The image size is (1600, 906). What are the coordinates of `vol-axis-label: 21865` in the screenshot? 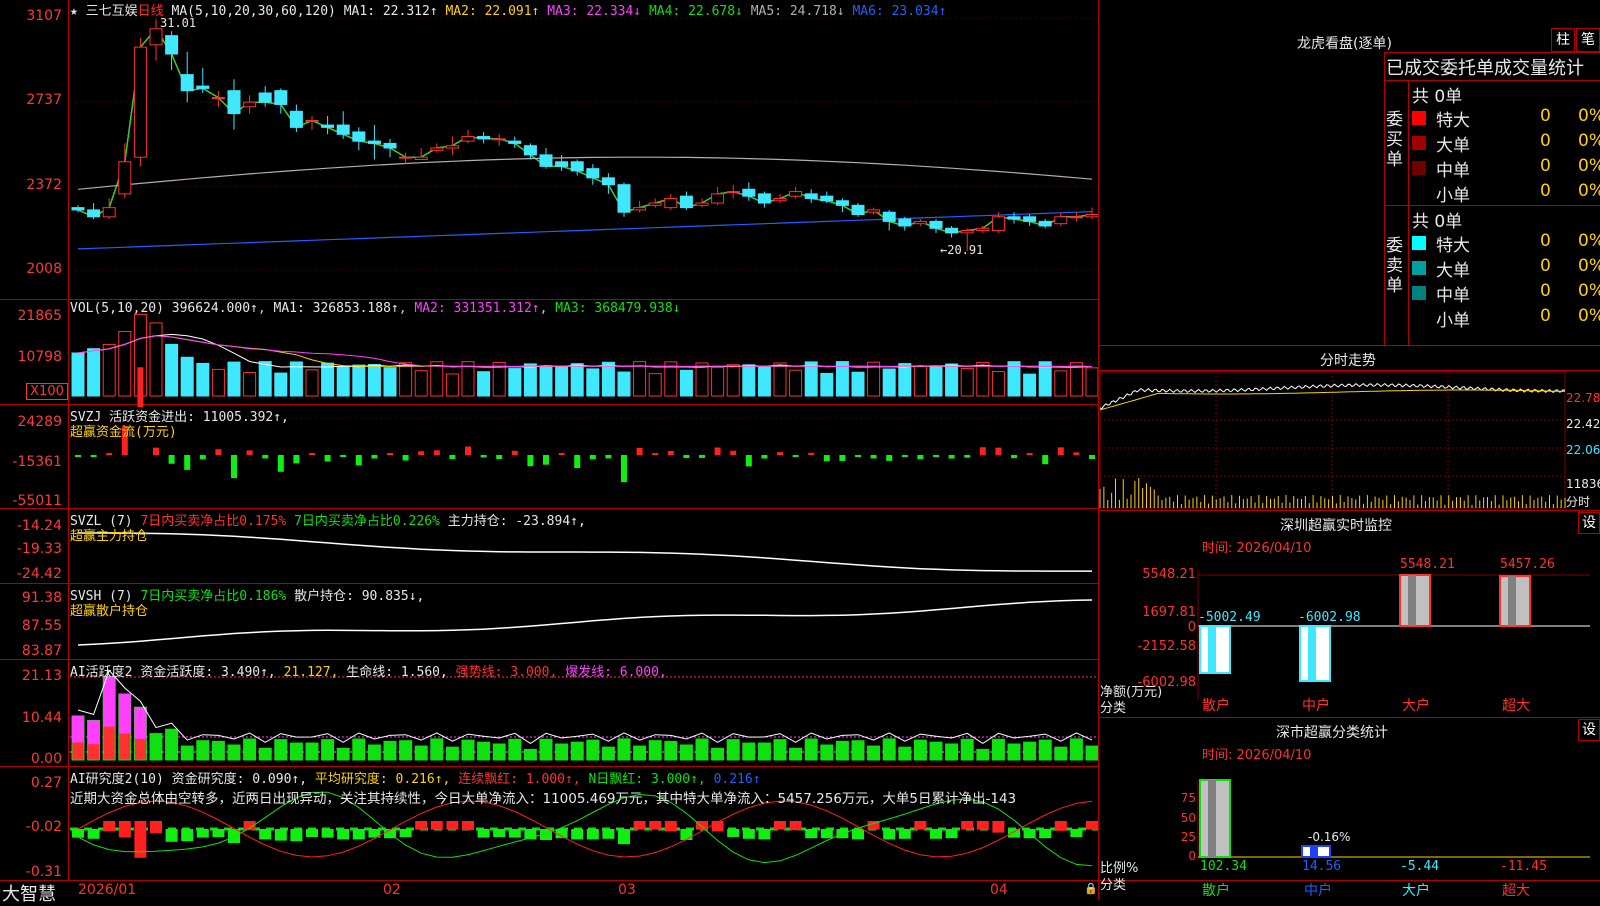 It's located at (31, 316).